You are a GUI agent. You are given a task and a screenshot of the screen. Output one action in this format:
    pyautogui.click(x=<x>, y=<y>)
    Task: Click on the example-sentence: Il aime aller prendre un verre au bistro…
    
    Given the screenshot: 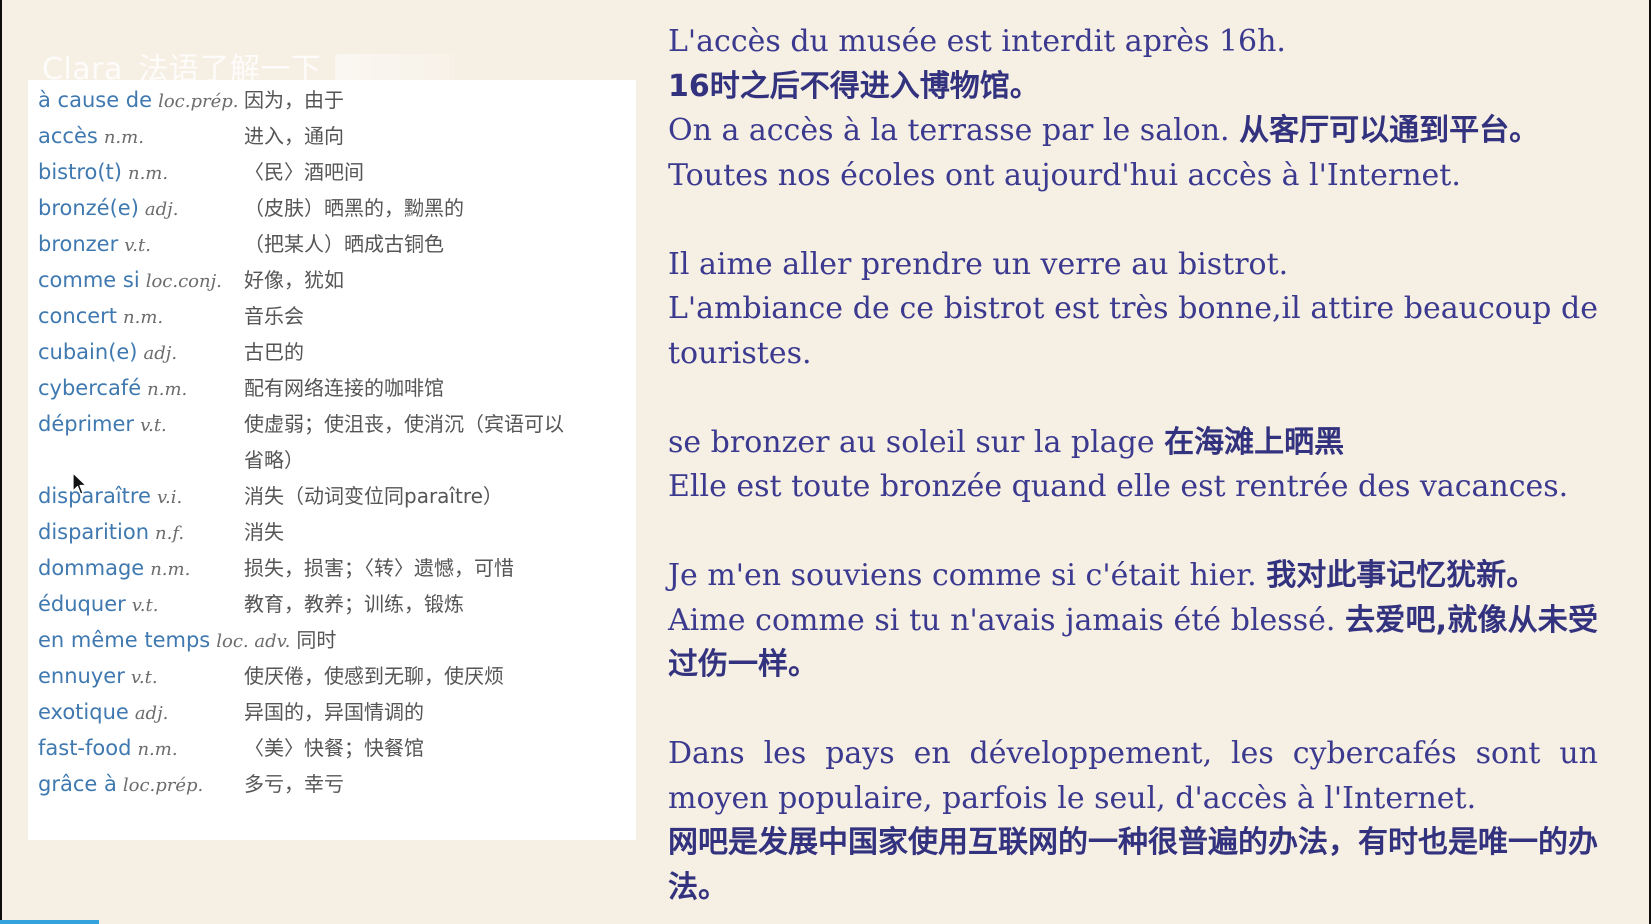 What is the action you would take?
    pyautogui.click(x=978, y=264)
    